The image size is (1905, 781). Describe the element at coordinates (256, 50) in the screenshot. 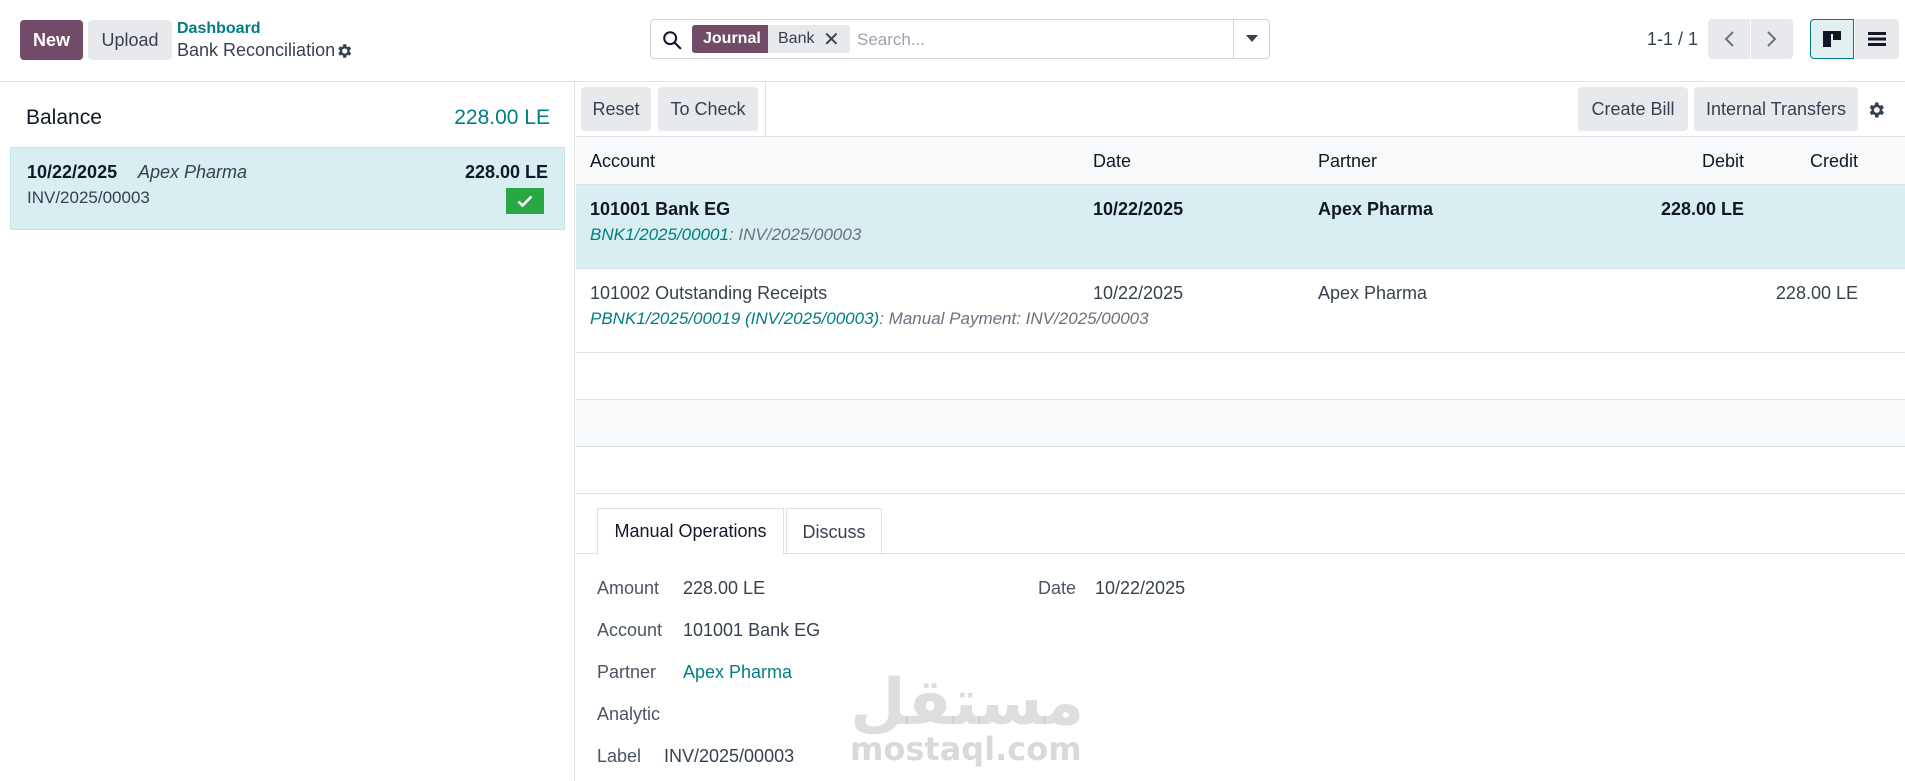

I see `page-title: Bank Reconciliation` at that location.